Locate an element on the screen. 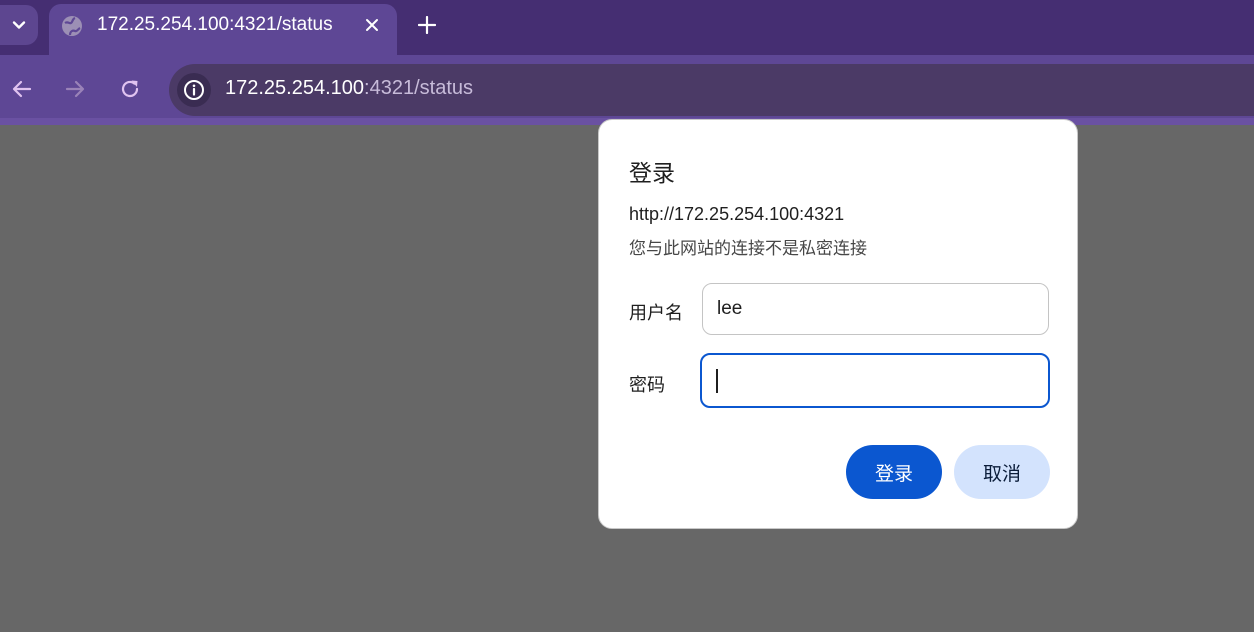 The width and height of the screenshot is (1254, 632). new-tab-button is located at coordinates (427, 25).